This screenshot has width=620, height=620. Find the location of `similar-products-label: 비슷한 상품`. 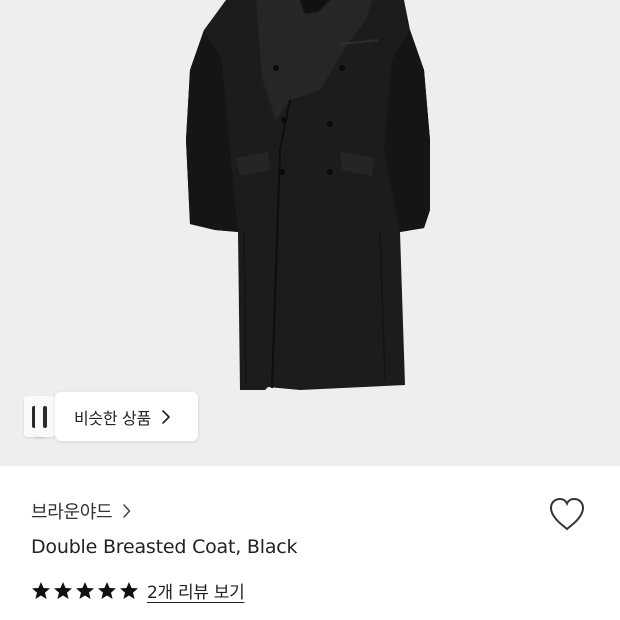

similar-products-label: 비슷한 상품 is located at coordinates (112, 418).